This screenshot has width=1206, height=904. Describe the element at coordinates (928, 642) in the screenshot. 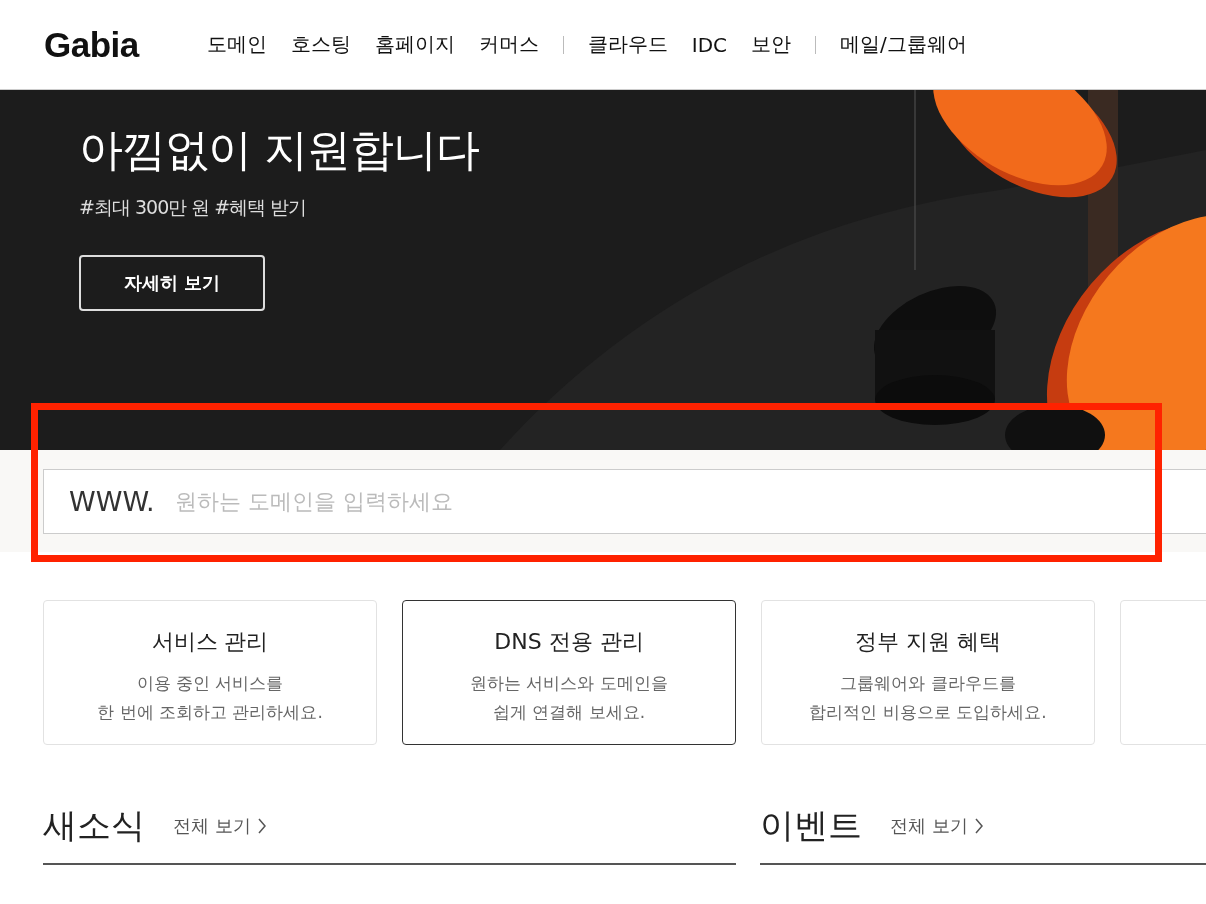

I see `card-title: 정부 지원 혜택` at that location.